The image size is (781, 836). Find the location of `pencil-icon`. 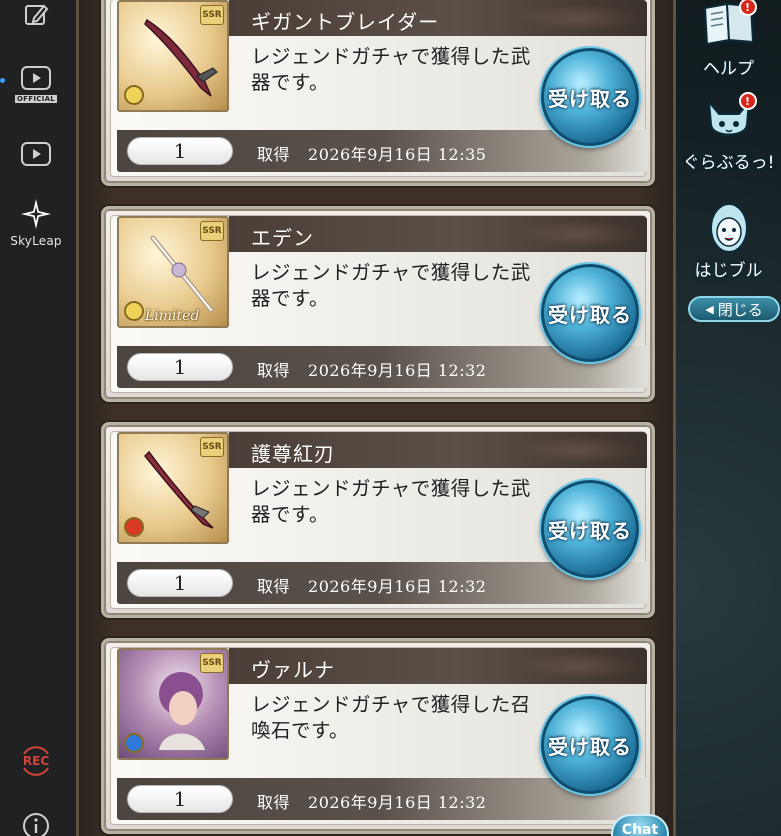

pencil-icon is located at coordinates (36, 14).